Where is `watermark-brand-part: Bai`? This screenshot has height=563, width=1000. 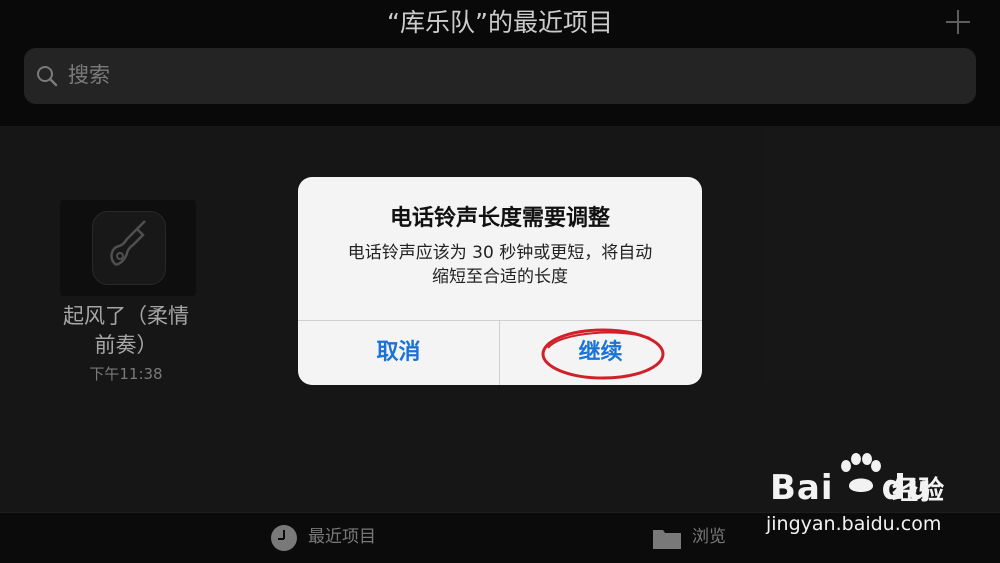
watermark-brand-part: Bai is located at coordinates (802, 488).